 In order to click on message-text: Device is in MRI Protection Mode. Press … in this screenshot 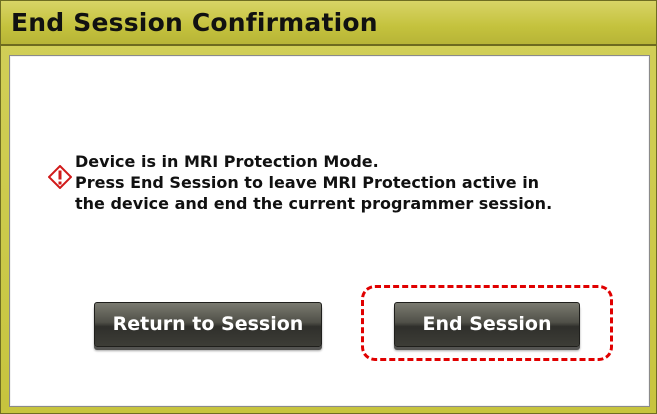, I will do `click(355, 182)`.